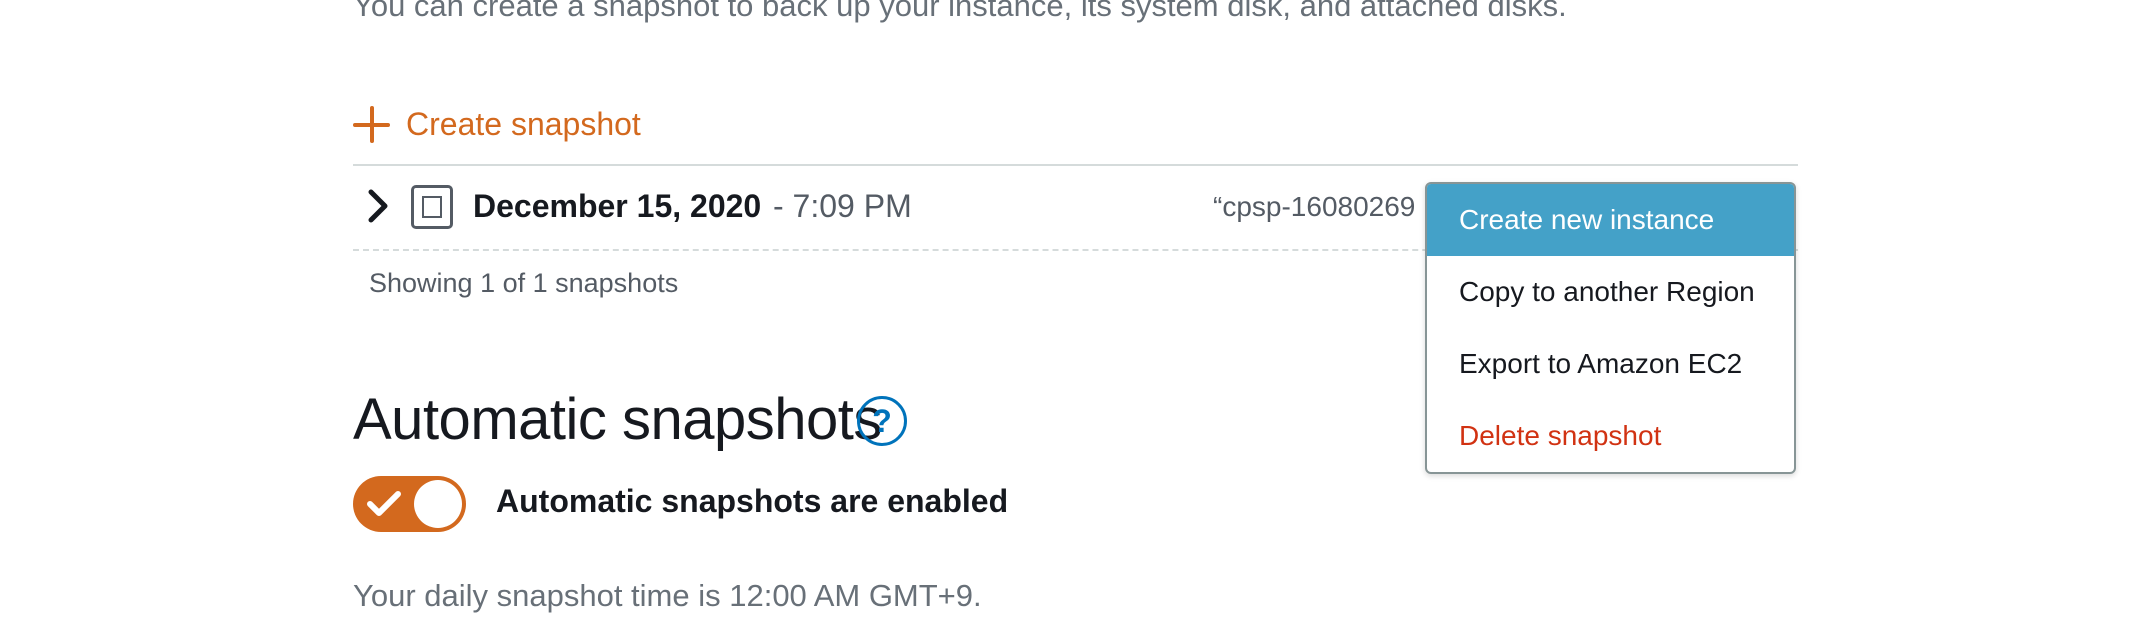 This screenshot has height=620, width=2154. I want to click on automatic-snapshots-toggle, so click(409, 504).